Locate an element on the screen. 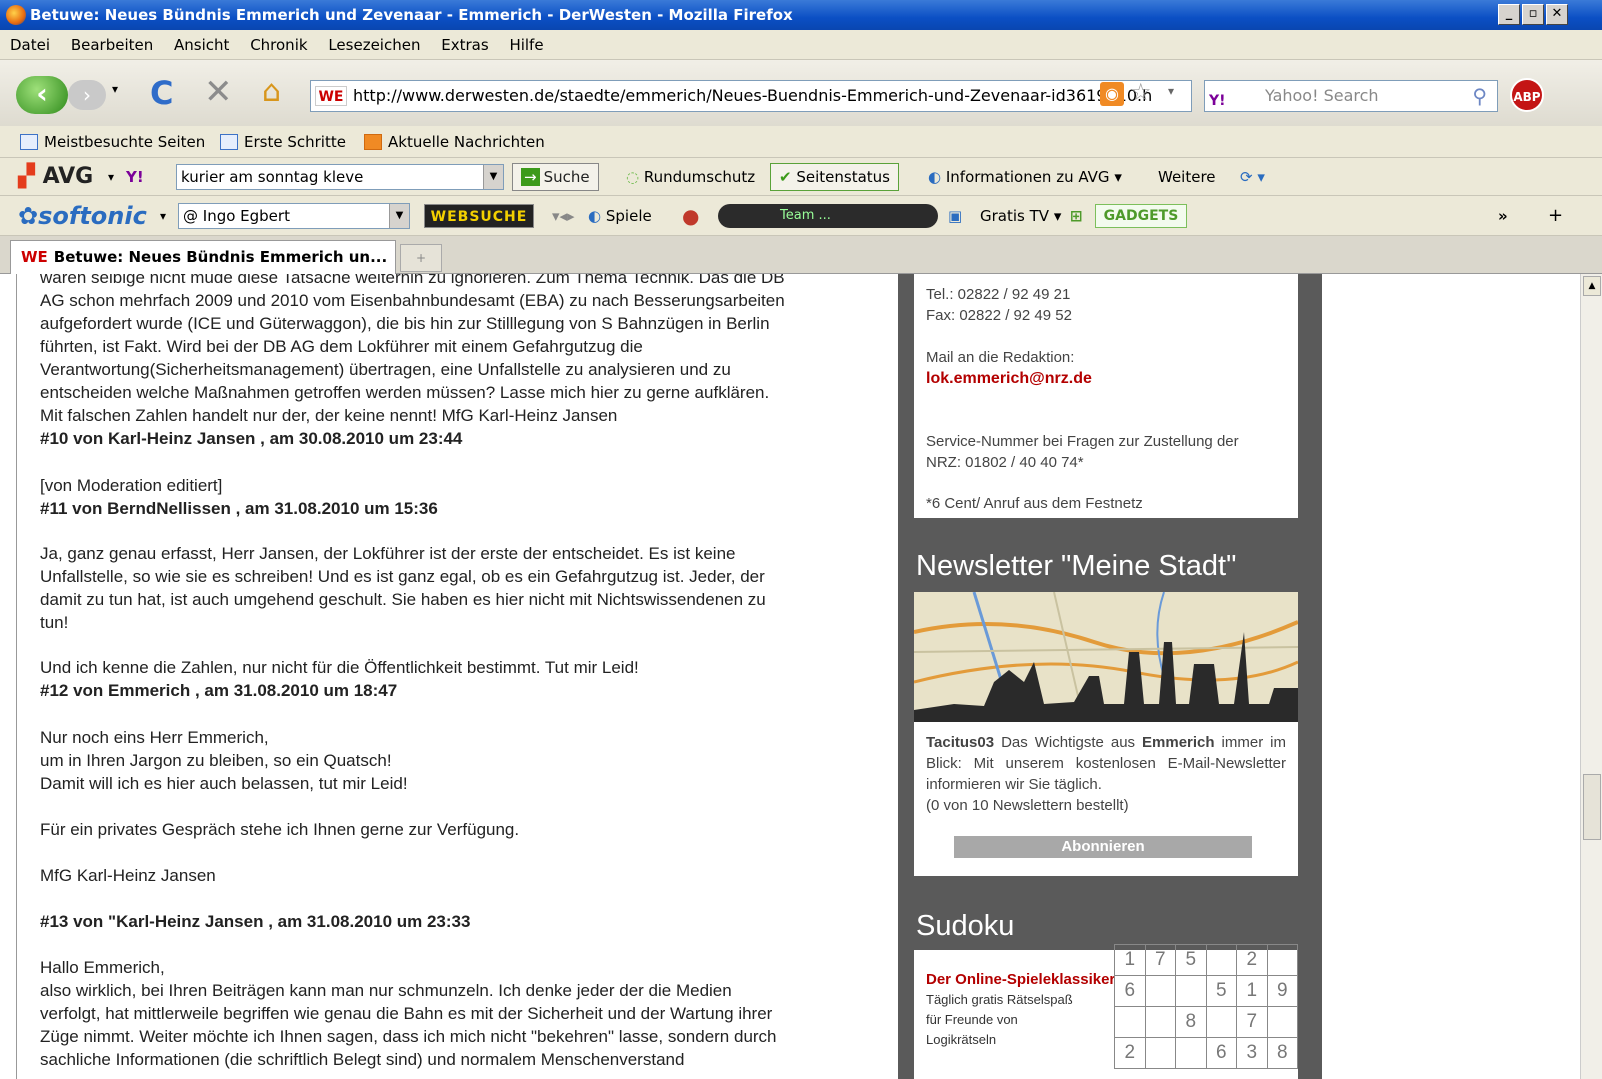  menu-hilfe: Hilfe is located at coordinates (526, 45).